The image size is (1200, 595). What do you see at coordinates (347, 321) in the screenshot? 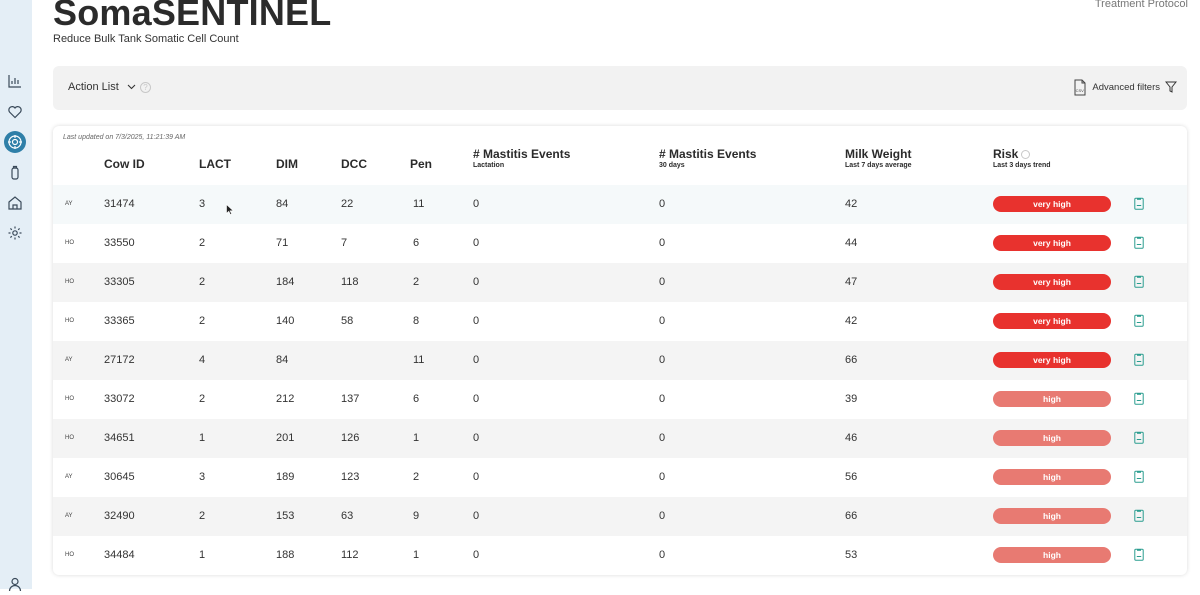
I see `cell-dcc: 58` at bounding box center [347, 321].